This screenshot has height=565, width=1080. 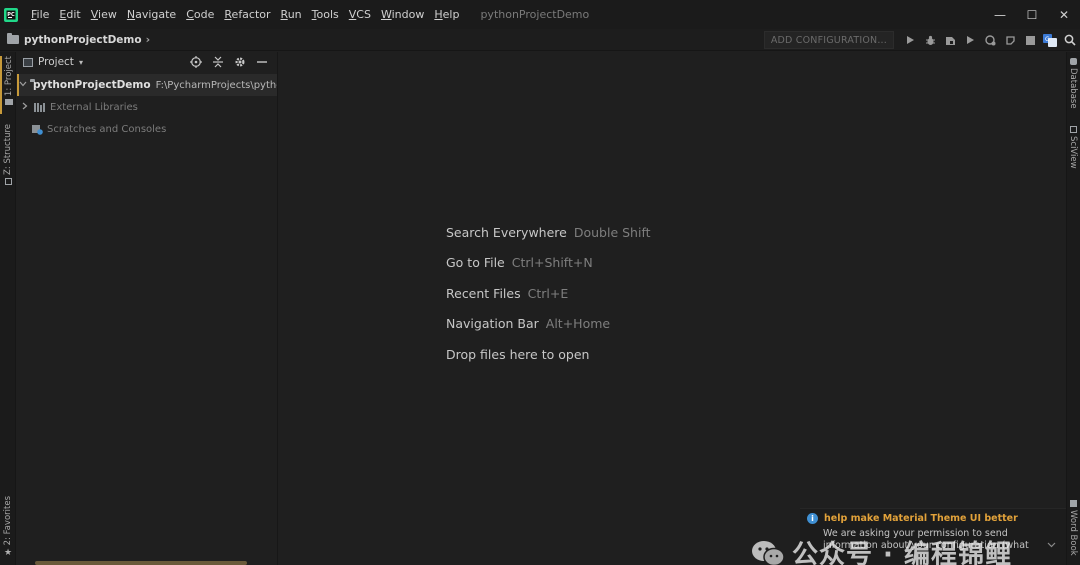 I want to click on svg-text: G, so click(x=1047, y=39).